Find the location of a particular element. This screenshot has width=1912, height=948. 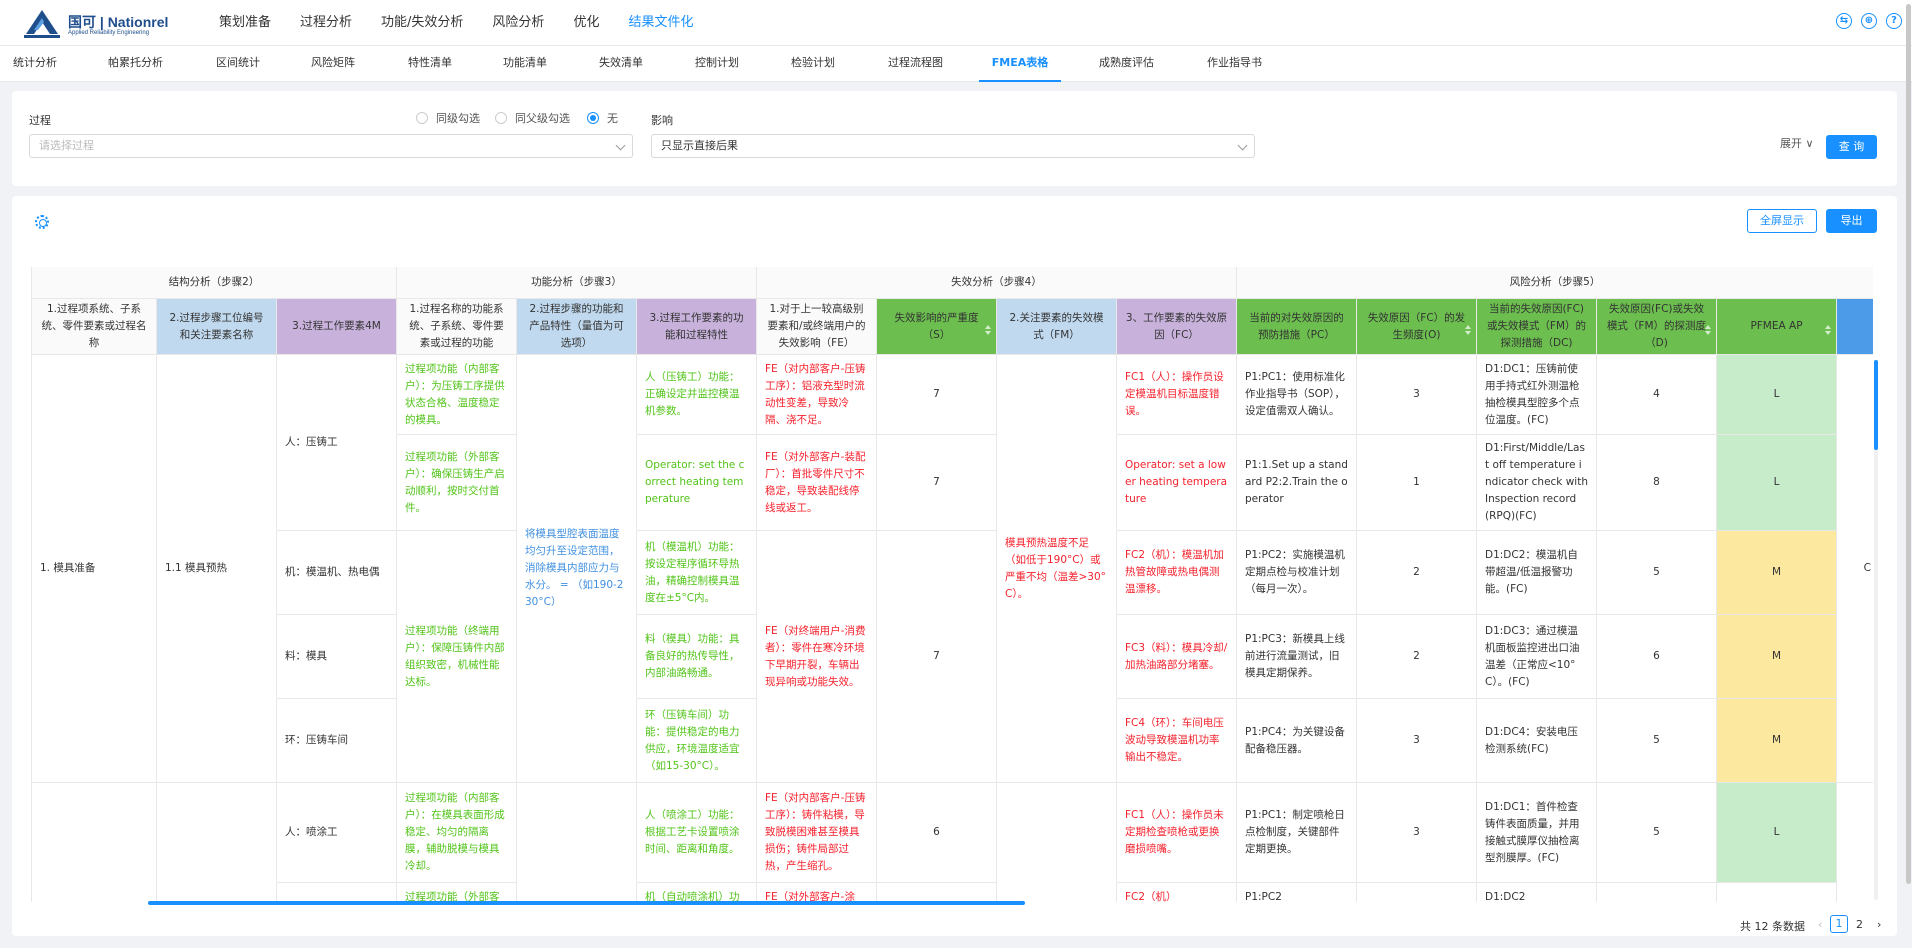

col-header-step-function: 2.过程步骤的功能和产品特性（量值为可选项） is located at coordinates (577, 327).